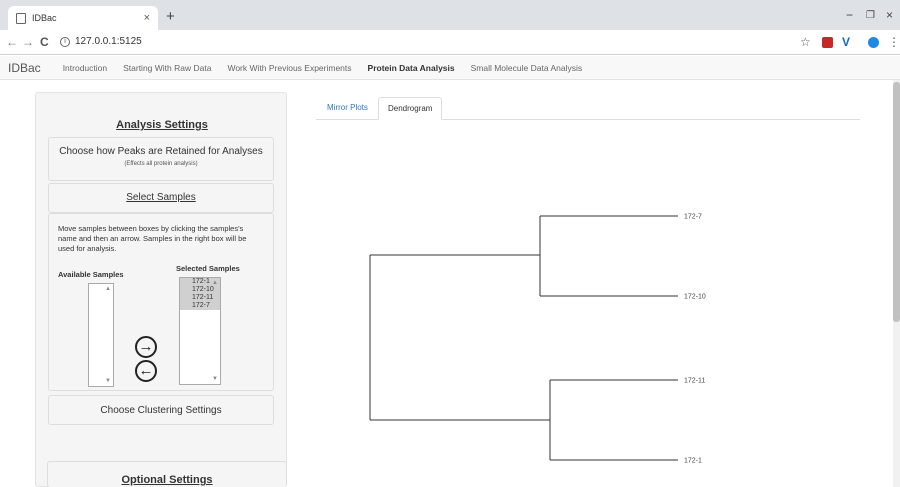  What do you see at coordinates (870, 15) in the screenshot?
I see `maximize-button: ❐` at bounding box center [870, 15].